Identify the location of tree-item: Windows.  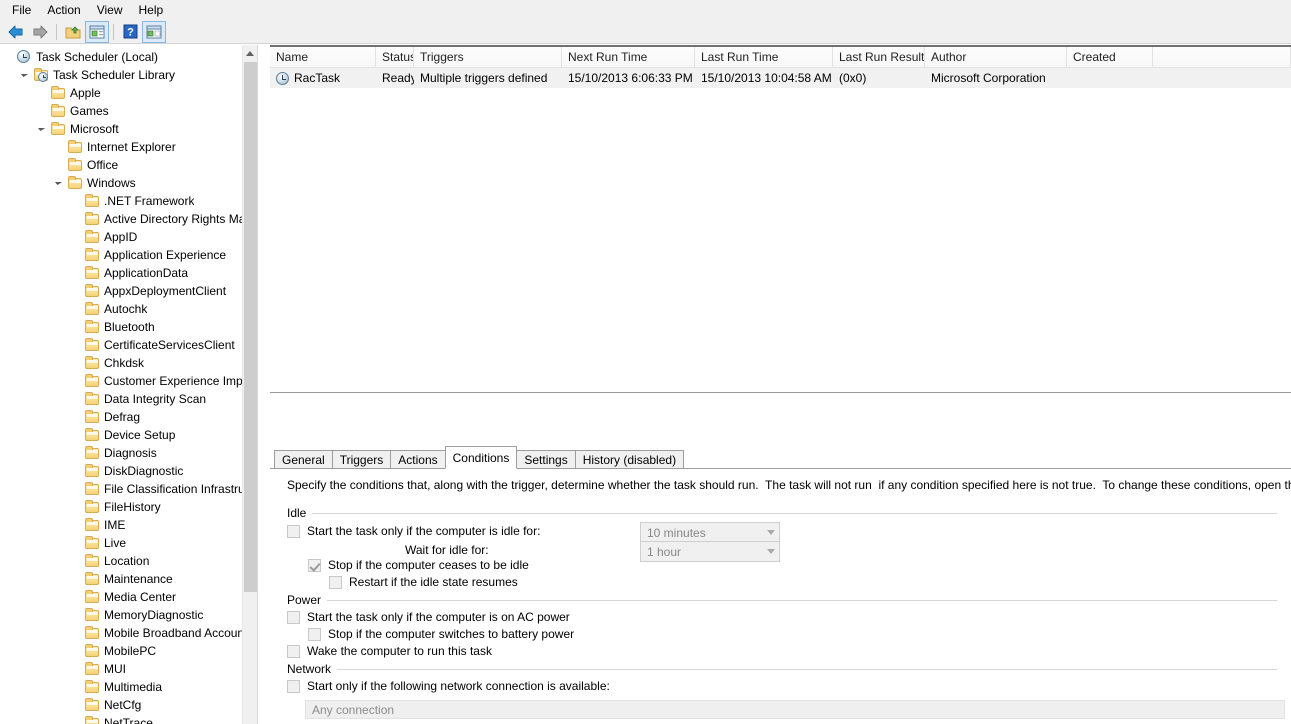
(129, 183).